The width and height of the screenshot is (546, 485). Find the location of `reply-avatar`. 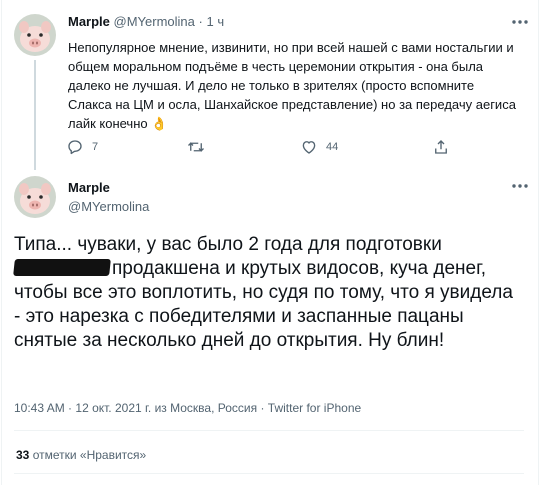

reply-avatar is located at coordinates (35, 35).